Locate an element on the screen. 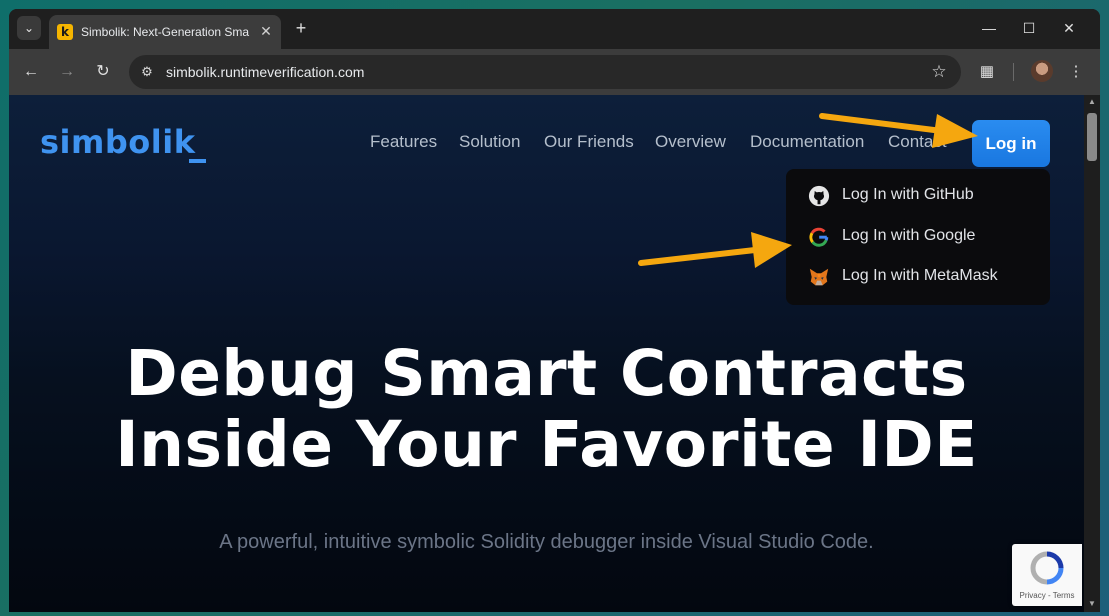 The image size is (1109, 616). nav-features: Features is located at coordinates (403, 142).